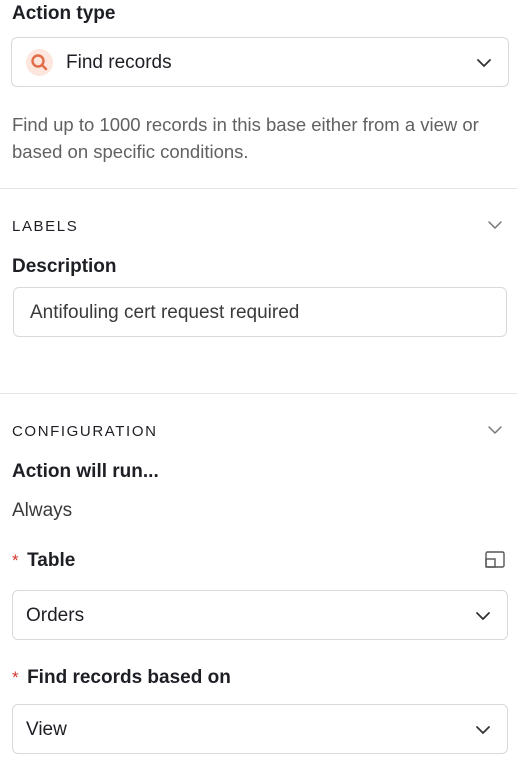 This screenshot has height=762, width=517. I want to click on table-label: Table, so click(51, 560).